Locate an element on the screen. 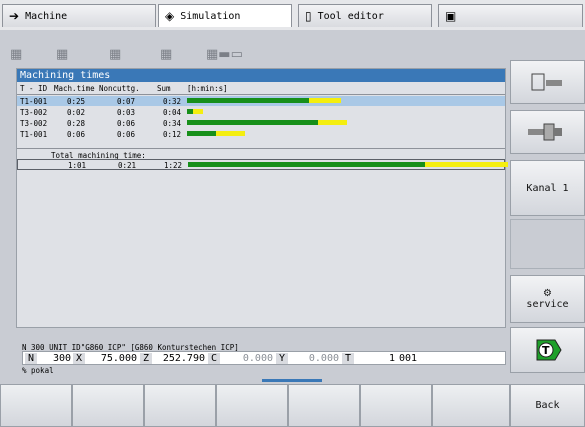 This screenshot has width=585, height=427. service-label: service is located at coordinates (547, 304).